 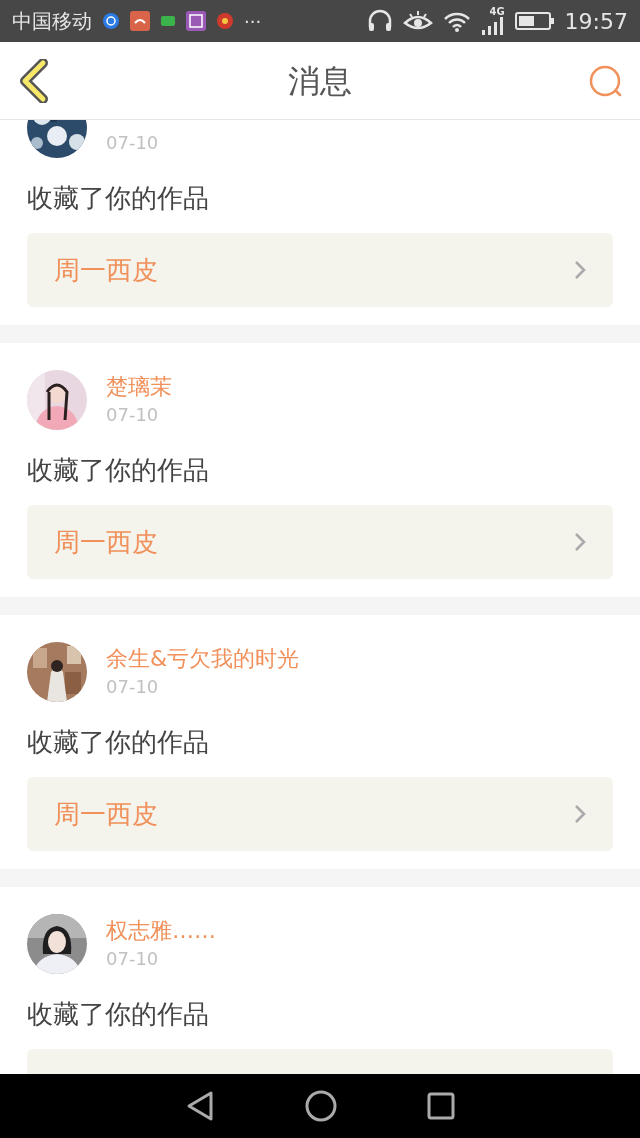 I want to click on carrier-name: 中国移动, so click(x=52, y=21).